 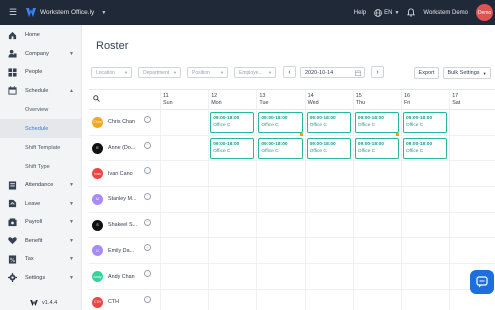 I want to click on help-link: Help, so click(x=360, y=13).